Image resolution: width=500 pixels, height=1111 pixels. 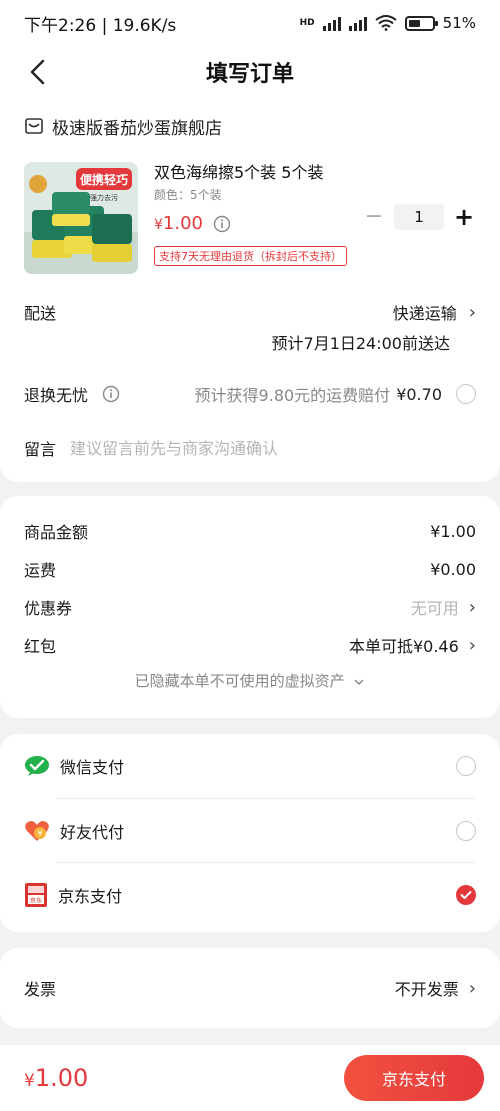 I want to click on nav-bar: 填写订单, so click(x=250, y=72).